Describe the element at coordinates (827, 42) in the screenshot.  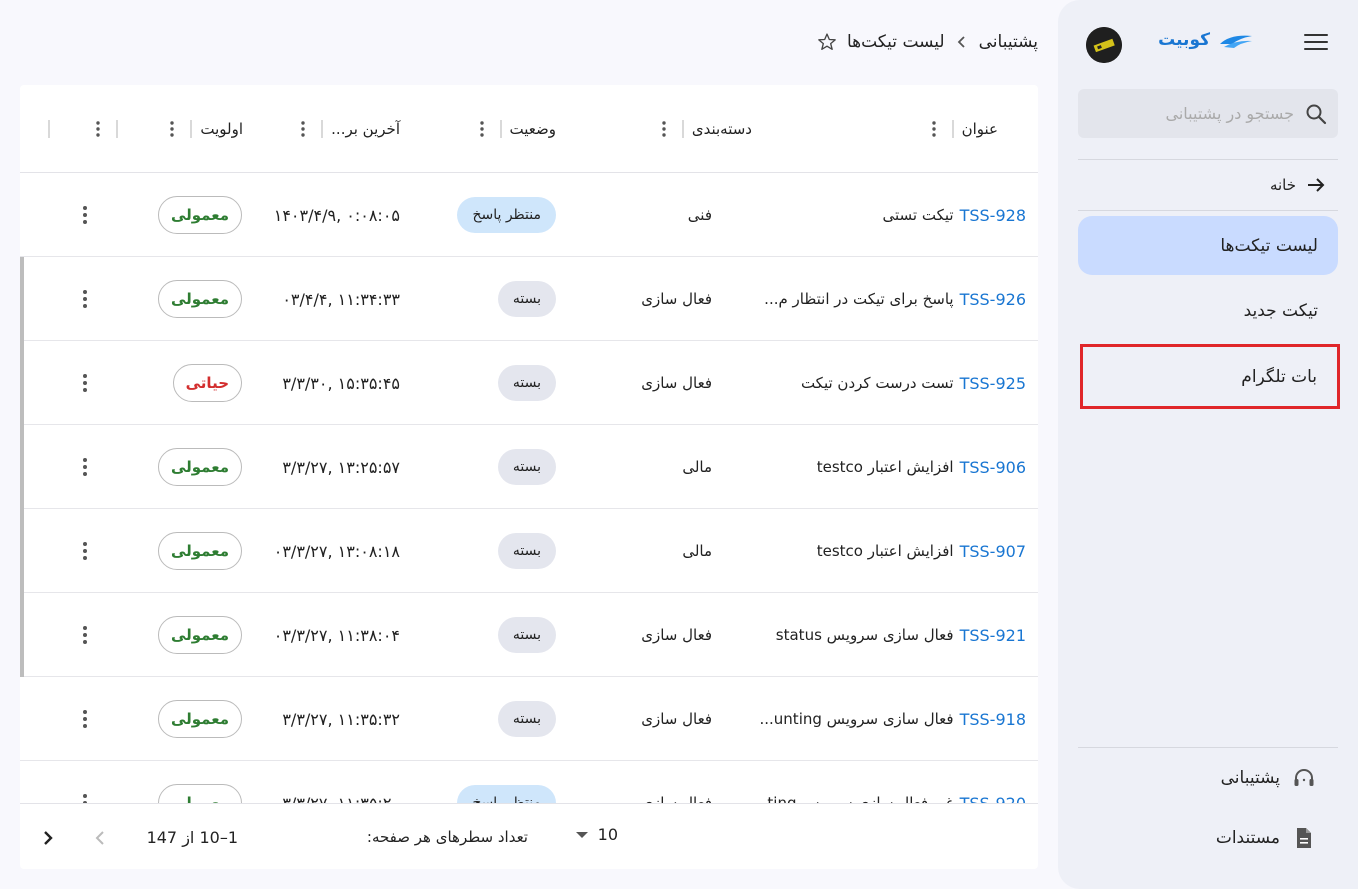
I see `star-icon` at that location.